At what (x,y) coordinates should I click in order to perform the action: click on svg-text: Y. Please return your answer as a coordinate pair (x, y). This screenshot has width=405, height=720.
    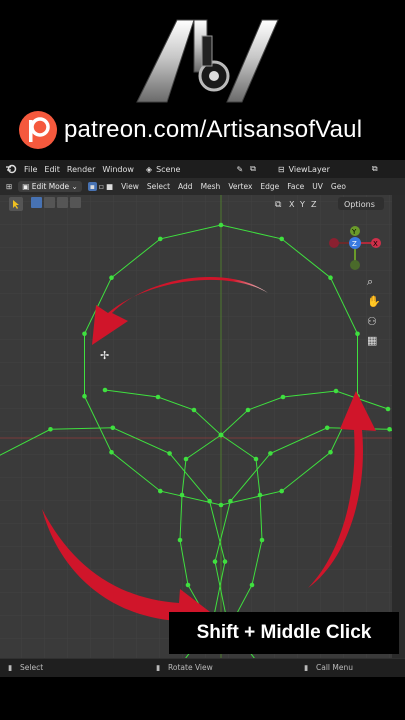
    Looking at the image, I should click on (354, 232).